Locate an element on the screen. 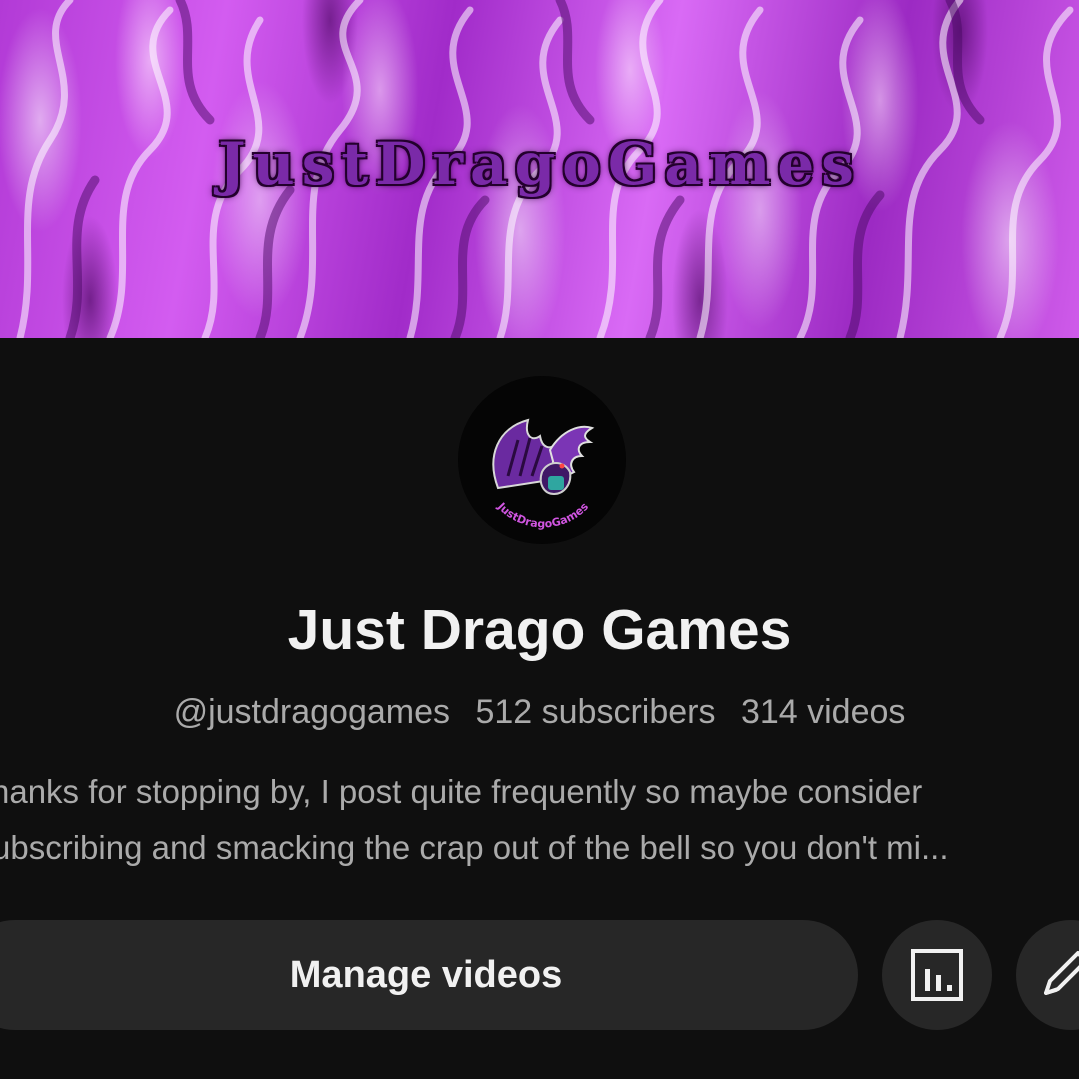 The width and height of the screenshot is (1079, 1079). manage-videos-button: Manage videos is located at coordinates (429, 975).